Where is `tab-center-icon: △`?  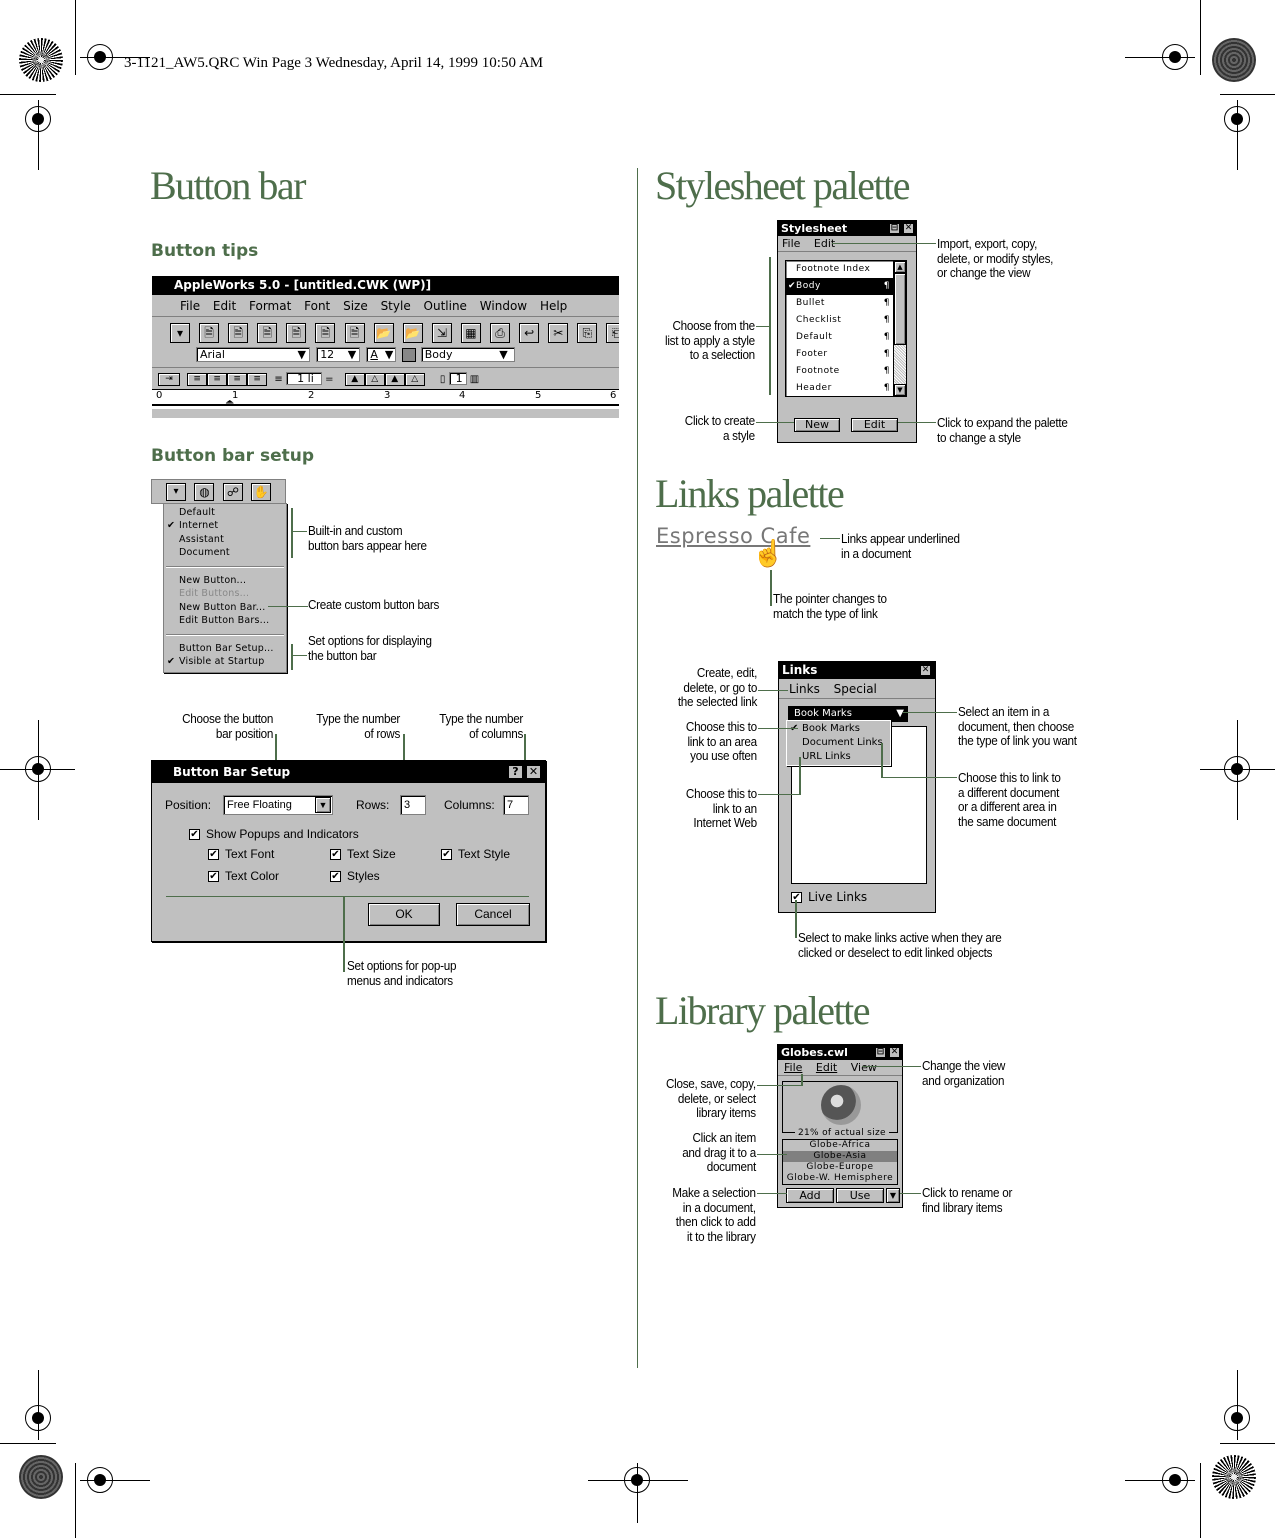
tab-center-icon: △ is located at coordinates (374, 379).